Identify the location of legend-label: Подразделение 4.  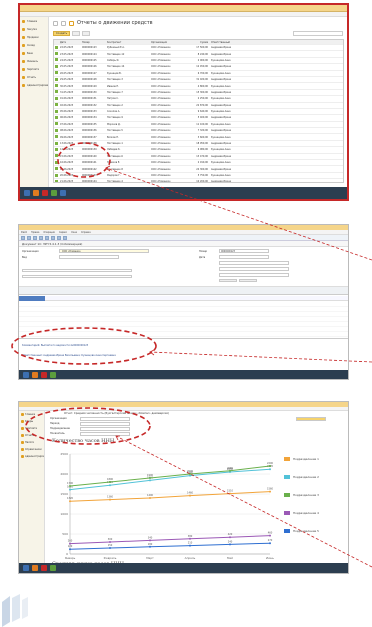
(306, 513).